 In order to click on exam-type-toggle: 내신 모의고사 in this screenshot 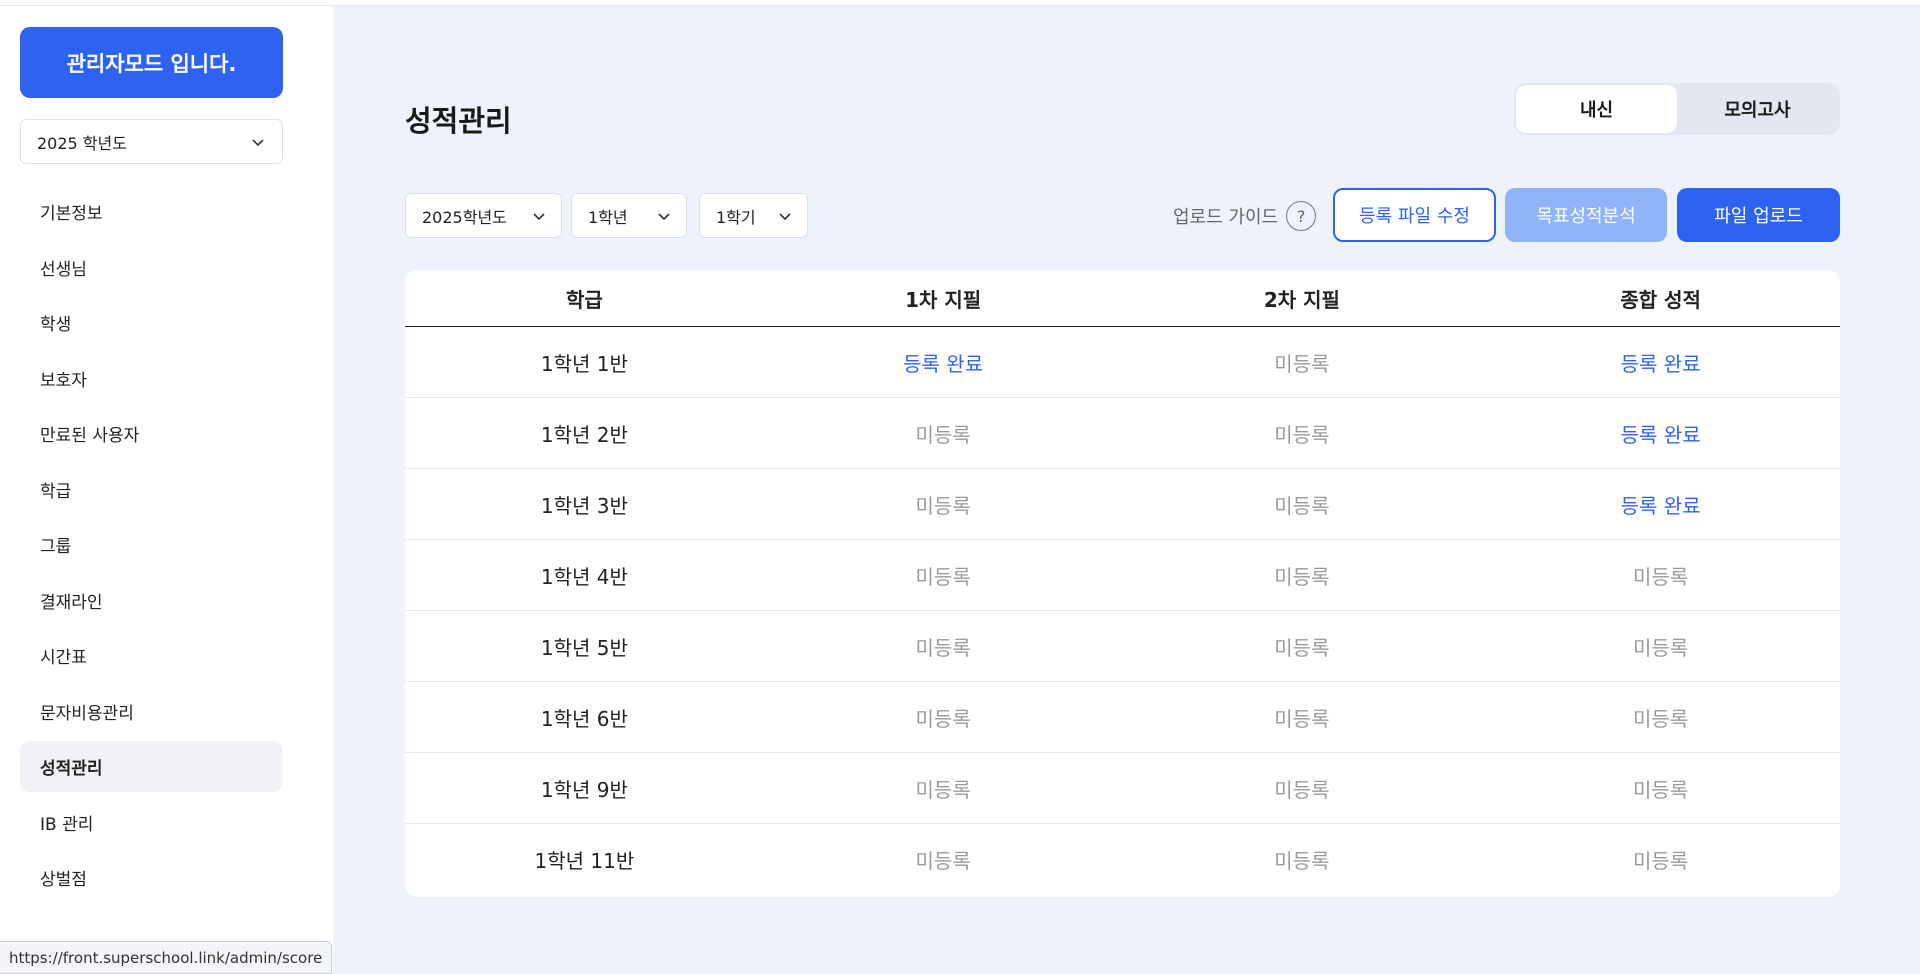, I will do `click(1677, 109)`.